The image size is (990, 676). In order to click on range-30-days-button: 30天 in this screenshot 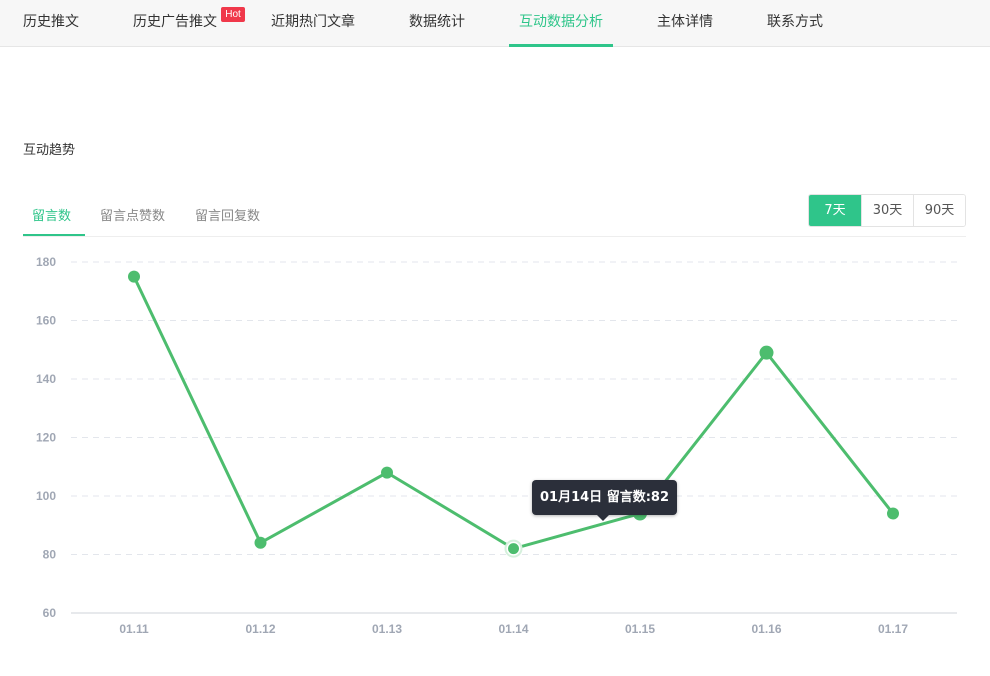, I will do `click(887, 210)`.